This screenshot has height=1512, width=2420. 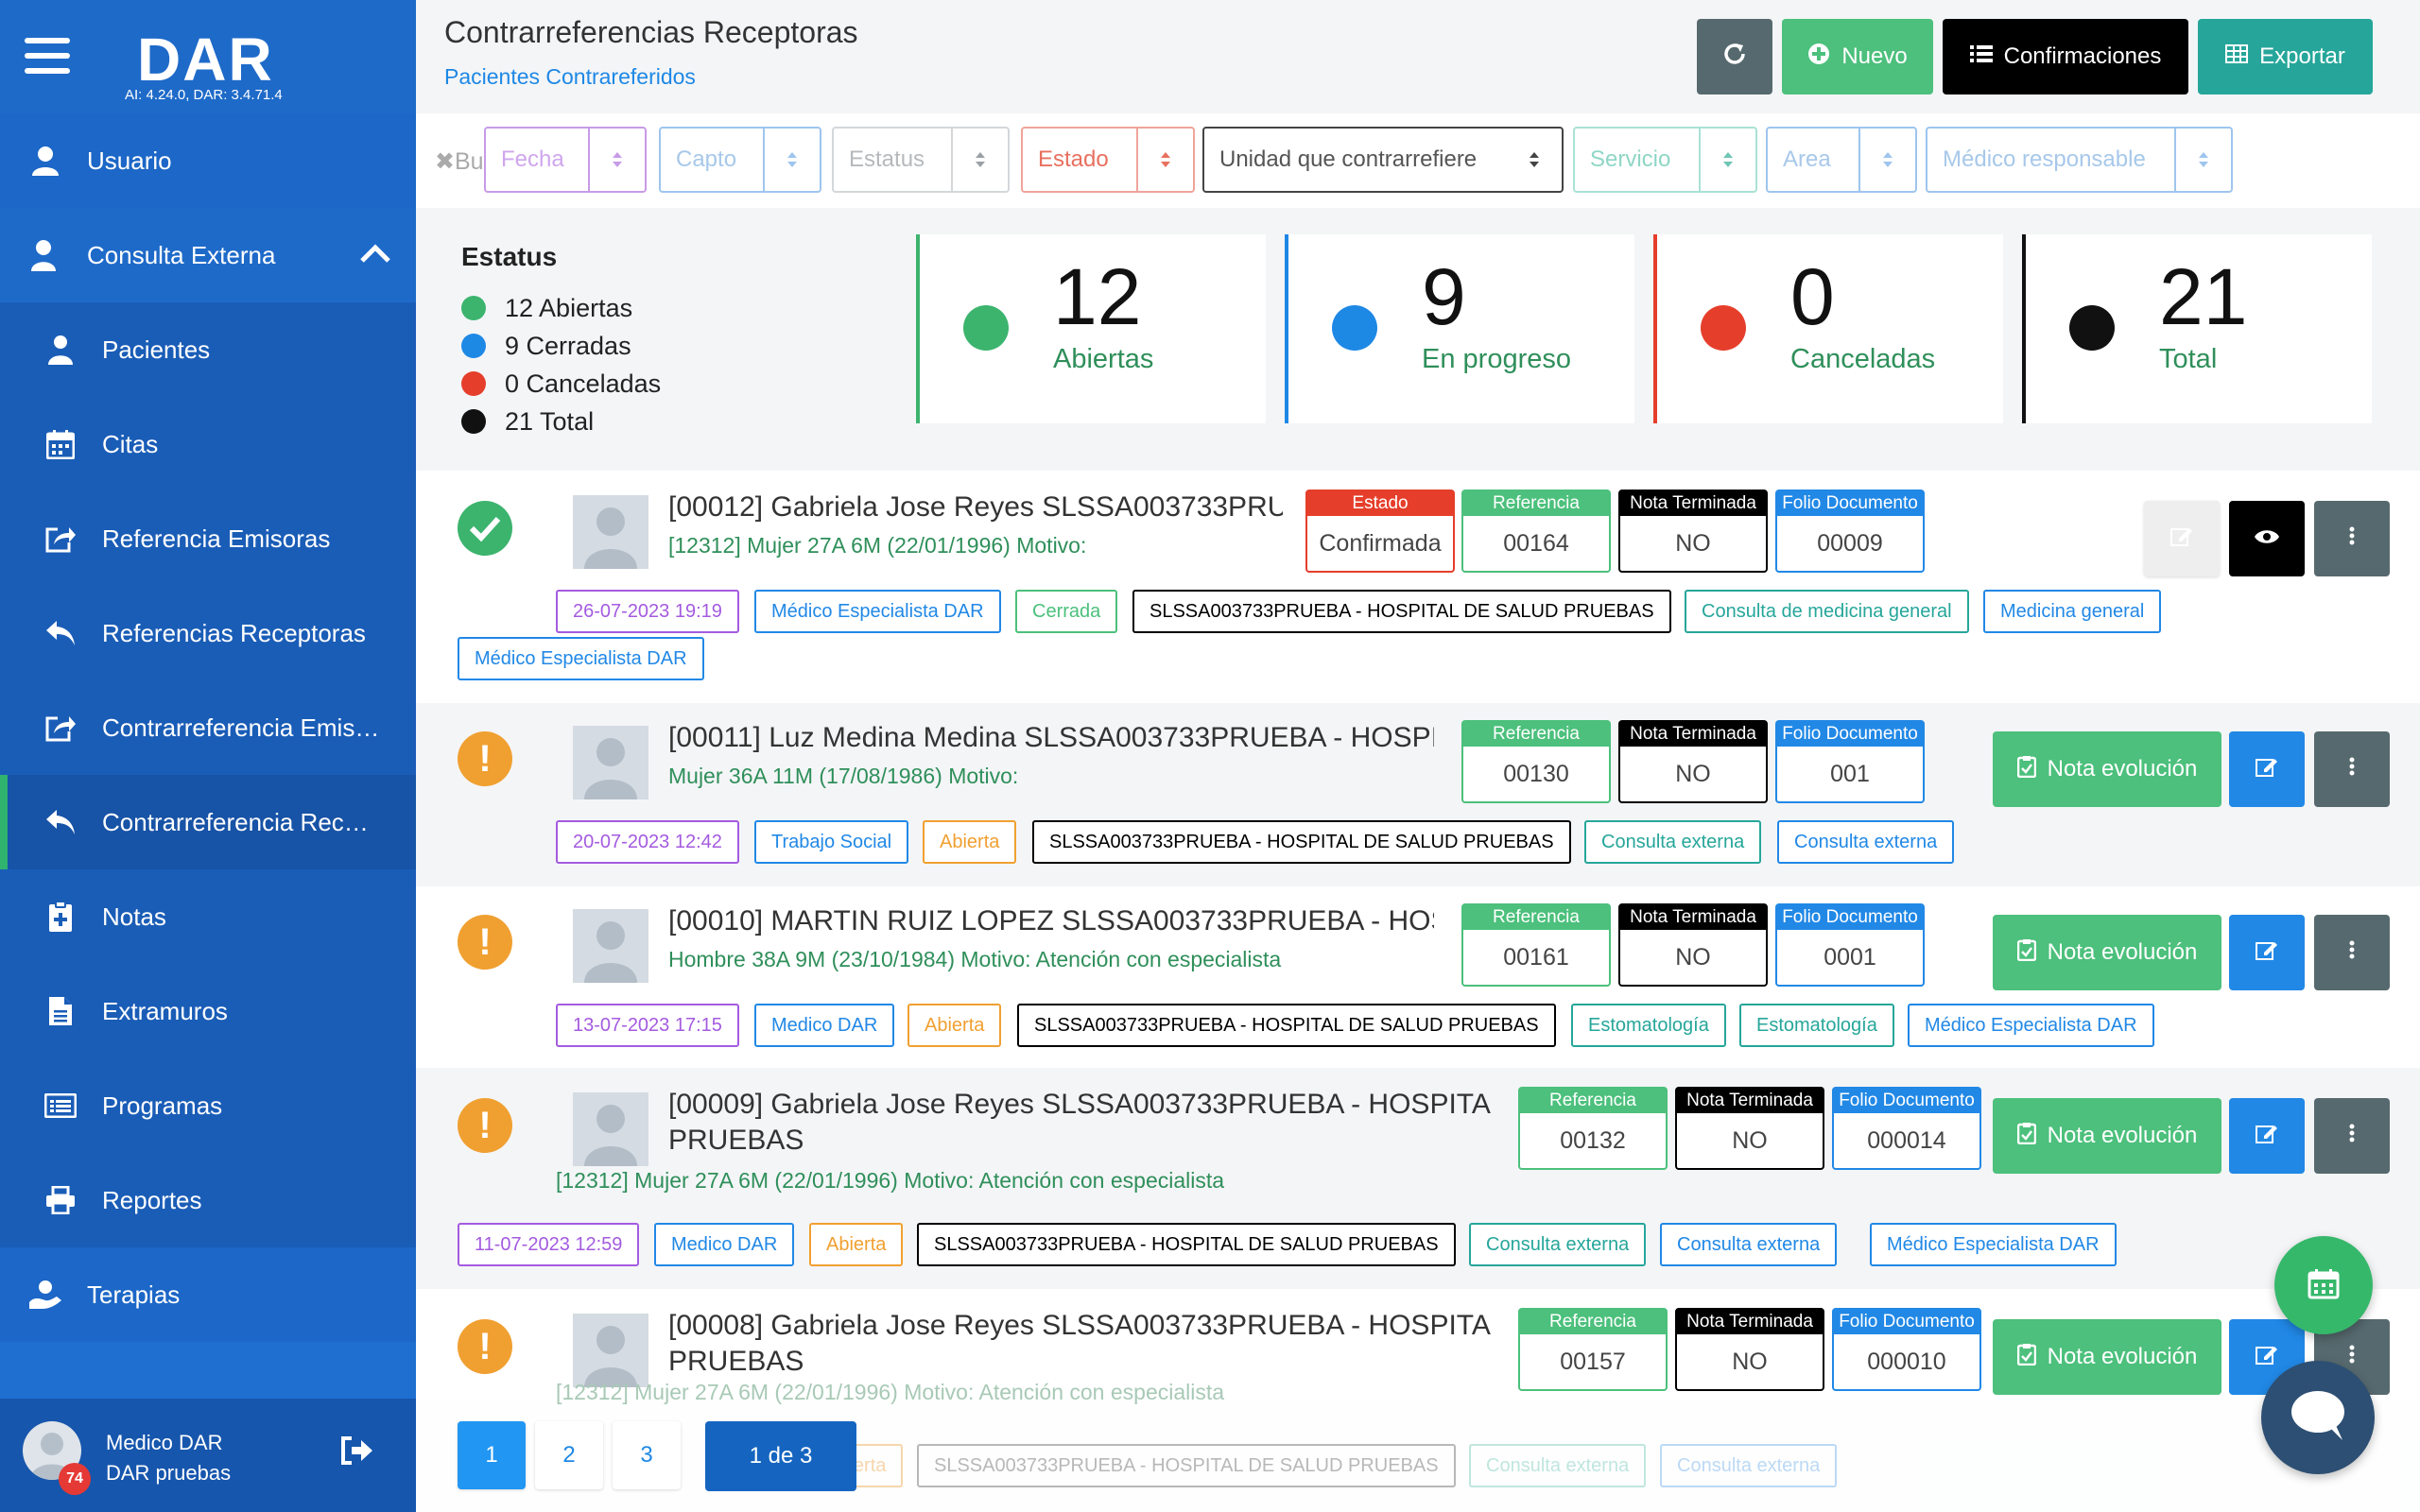 I want to click on confirmaciones-button: Confirmaciones, so click(x=2065, y=56).